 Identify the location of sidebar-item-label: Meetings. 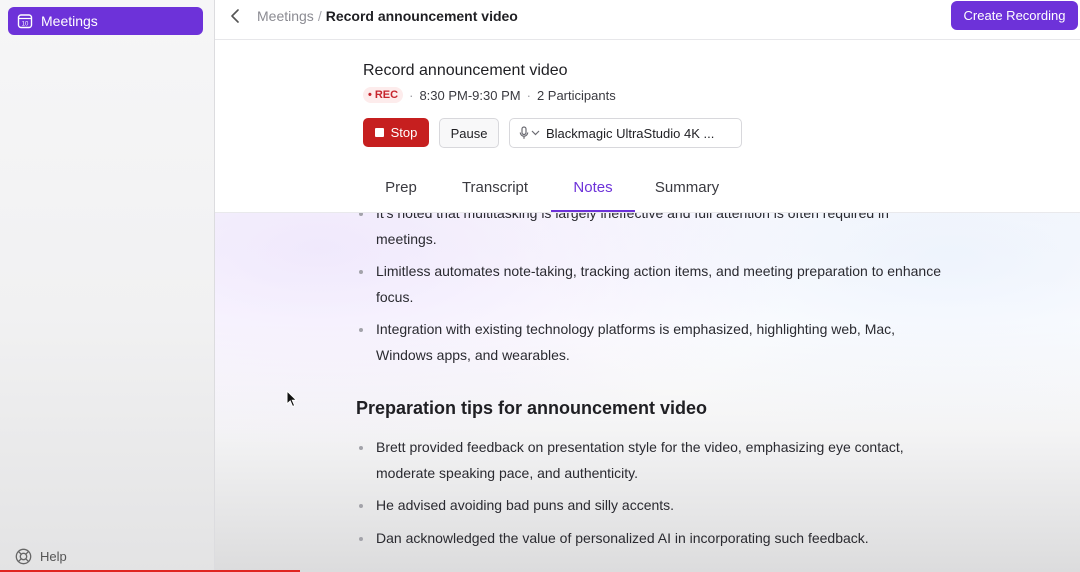
(69, 21).